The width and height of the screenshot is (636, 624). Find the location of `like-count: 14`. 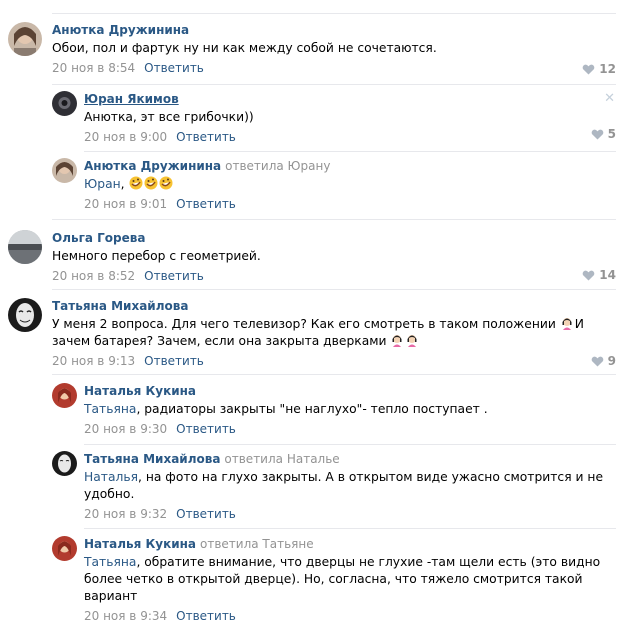

like-count: 14 is located at coordinates (607, 275).